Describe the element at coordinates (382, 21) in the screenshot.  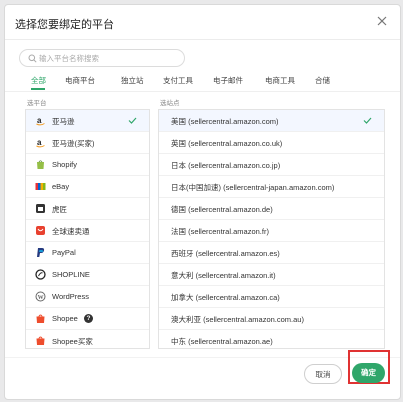
I see `close-icon` at that location.